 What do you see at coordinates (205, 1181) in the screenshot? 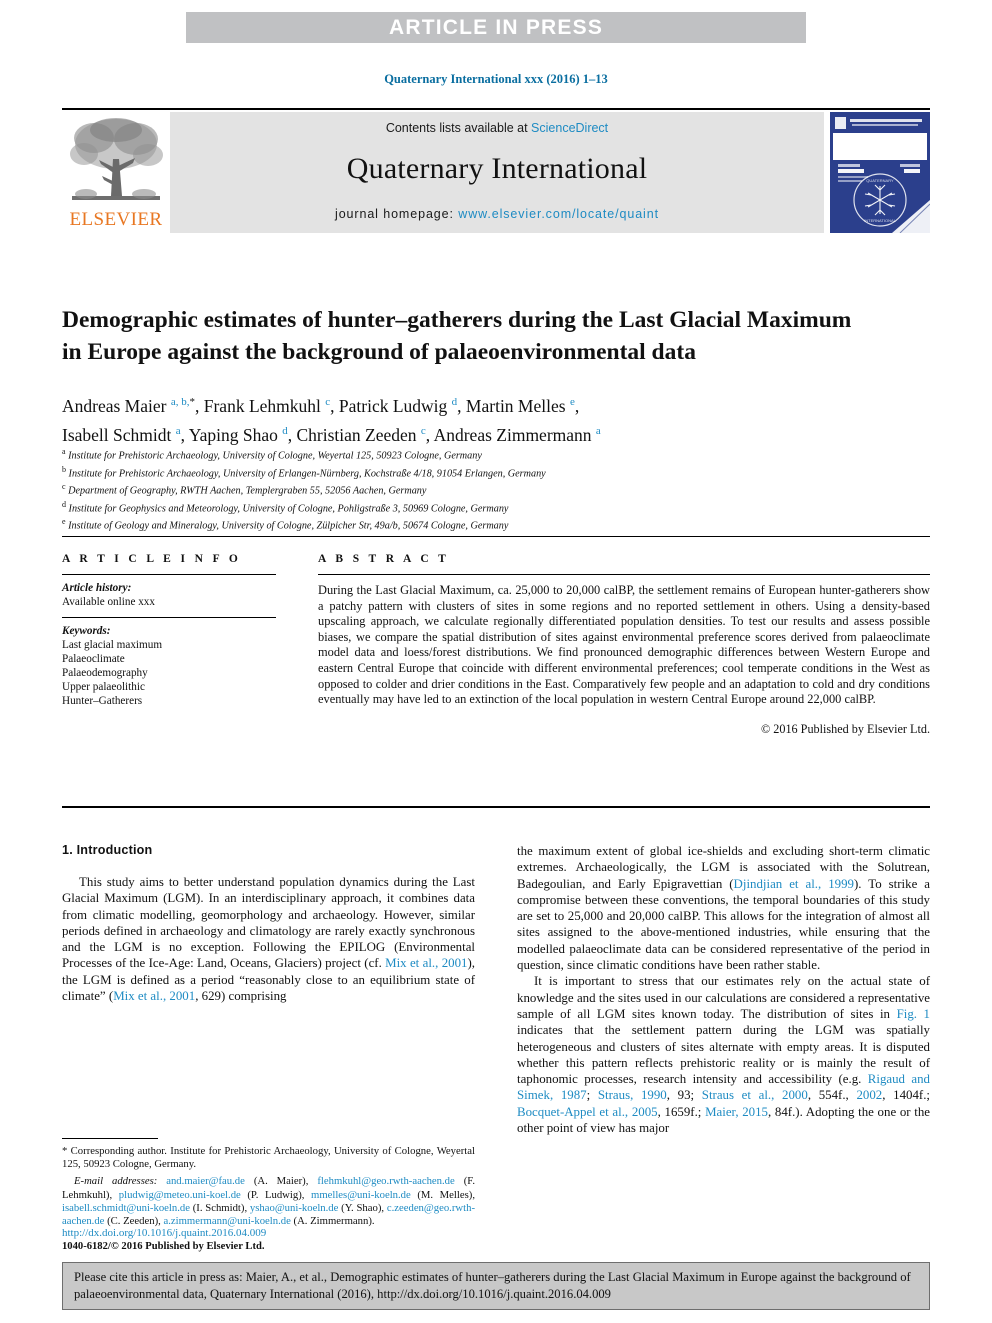
I see `email-link-maier: and.maier@fau.de` at bounding box center [205, 1181].